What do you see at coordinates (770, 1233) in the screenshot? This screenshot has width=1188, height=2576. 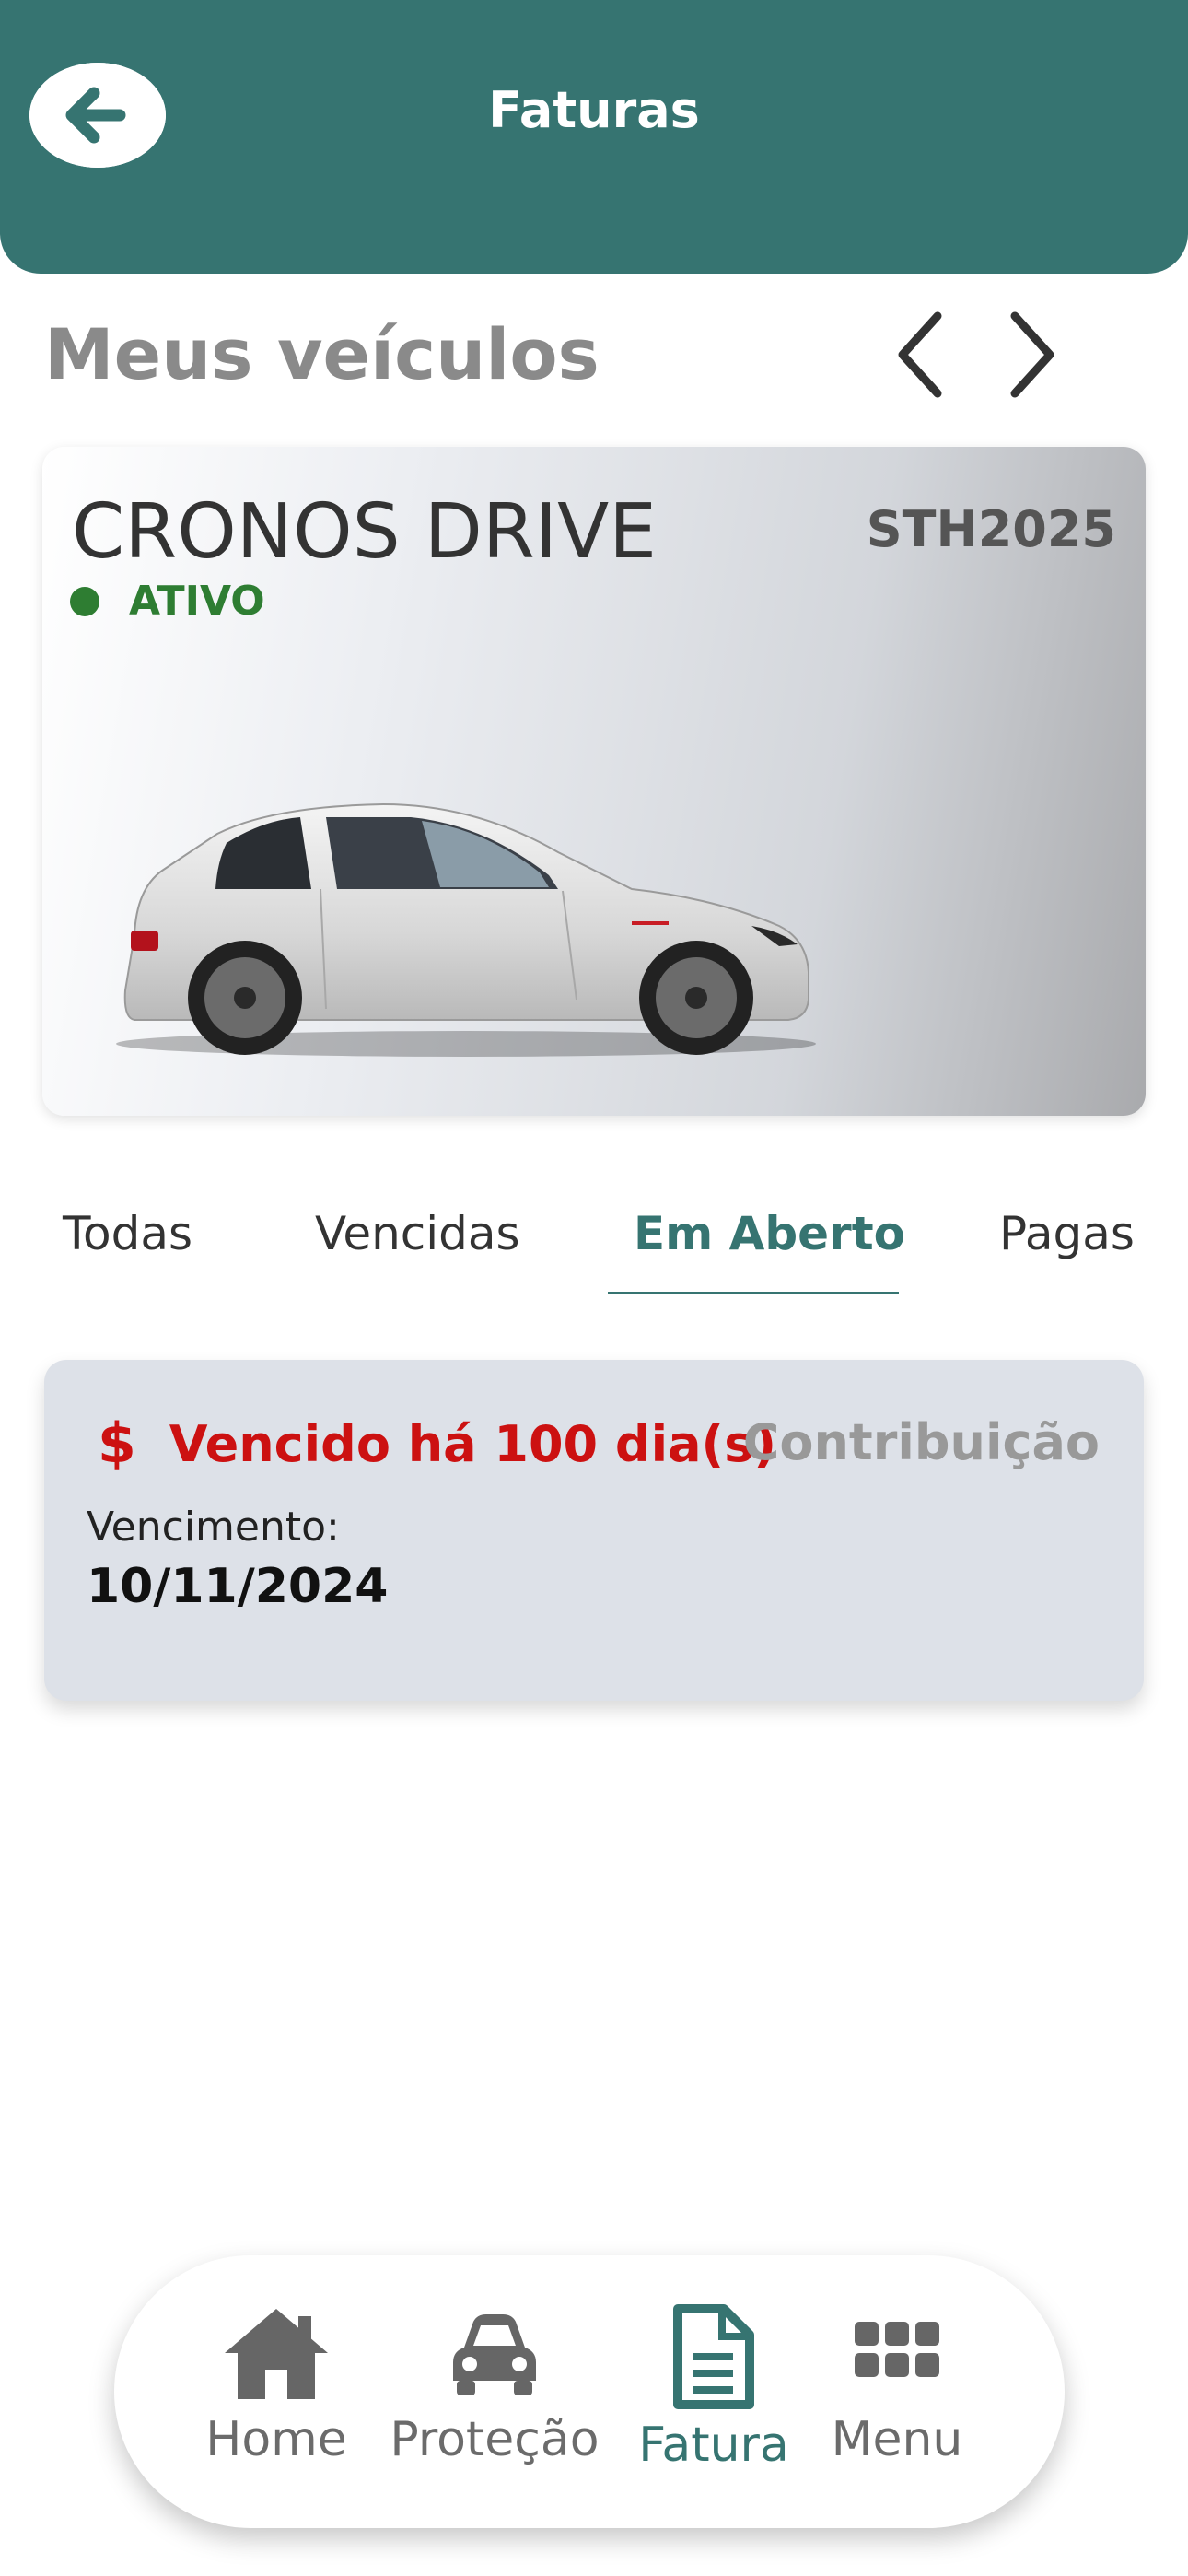 I see `tab-em-aberto: Em Aberto` at bounding box center [770, 1233].